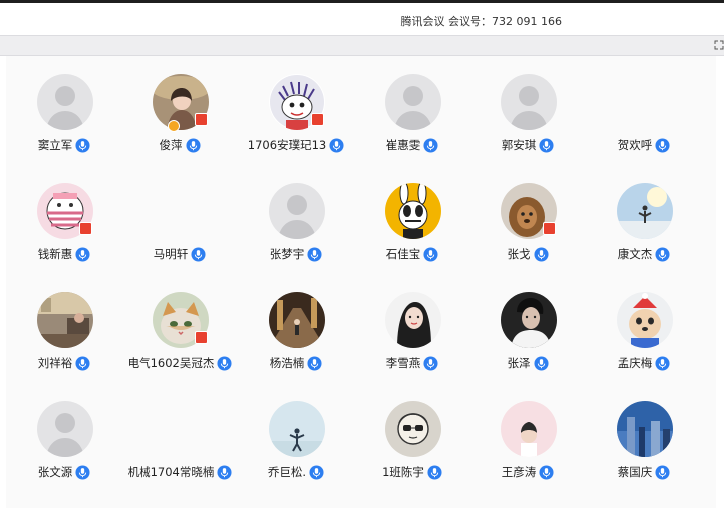  I want to click on participant-tile: 张泽, so click(528, 324).